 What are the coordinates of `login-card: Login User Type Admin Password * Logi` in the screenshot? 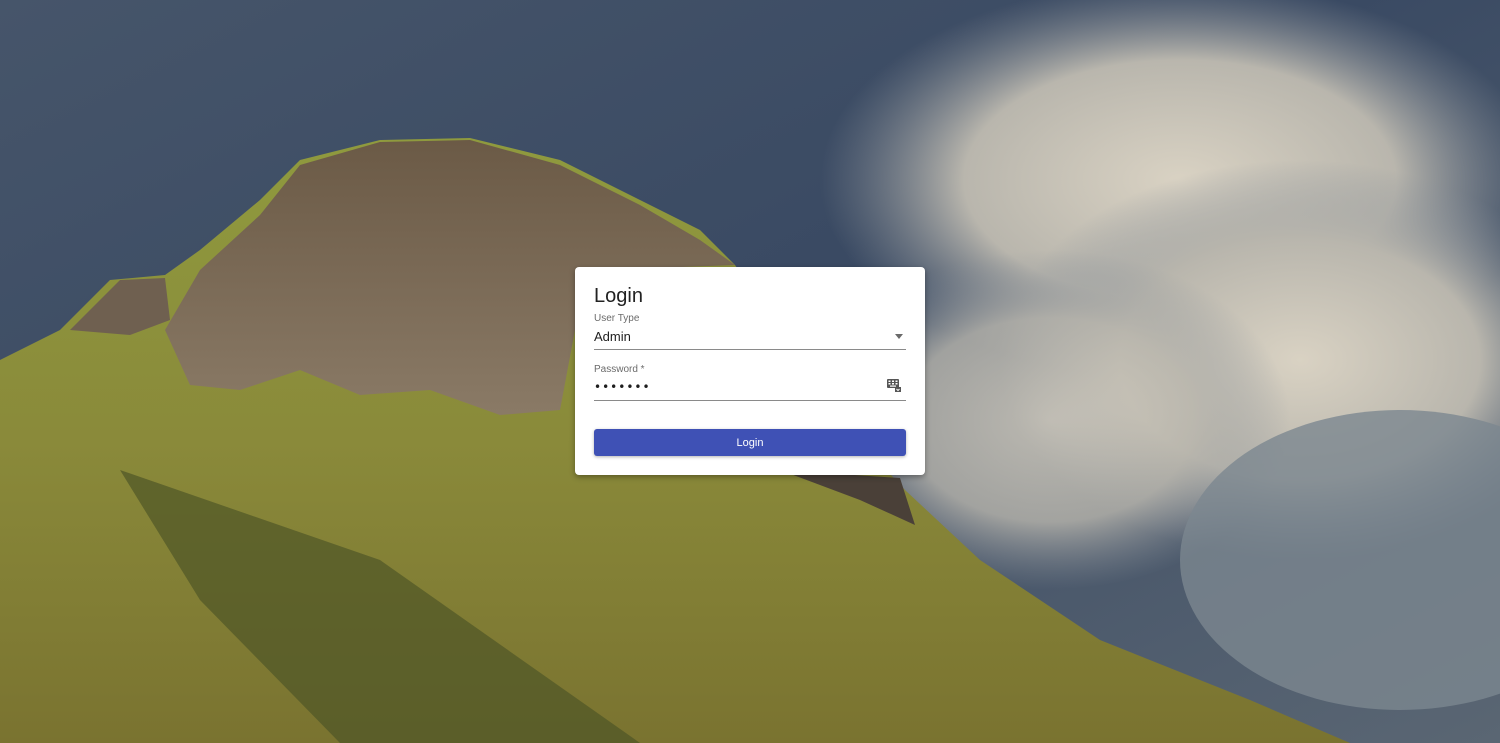 It's located at (750, 371).